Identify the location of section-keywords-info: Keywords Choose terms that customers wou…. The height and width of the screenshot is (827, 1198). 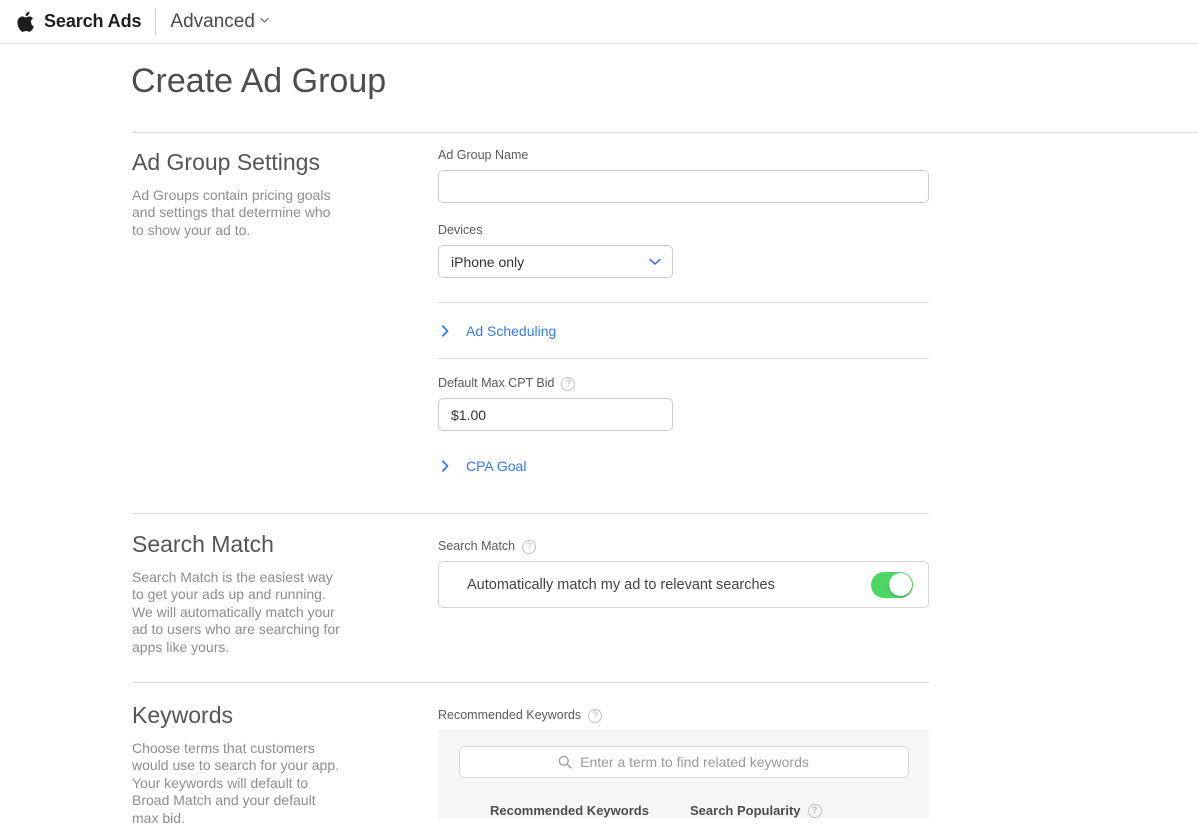
(272, 764).